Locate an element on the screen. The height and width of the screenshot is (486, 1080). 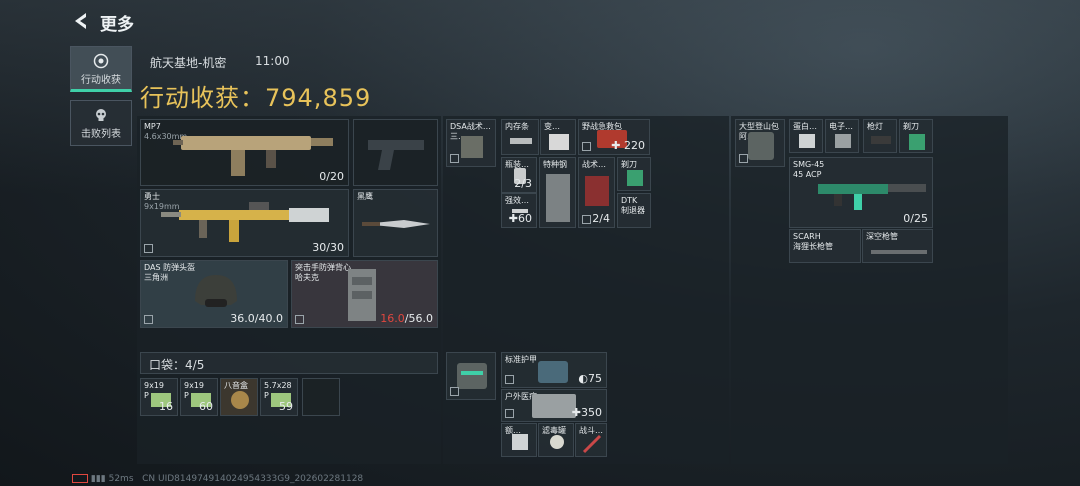
backpack-item: 户外医疗… ✚350 is located at coordinates (554, 405).